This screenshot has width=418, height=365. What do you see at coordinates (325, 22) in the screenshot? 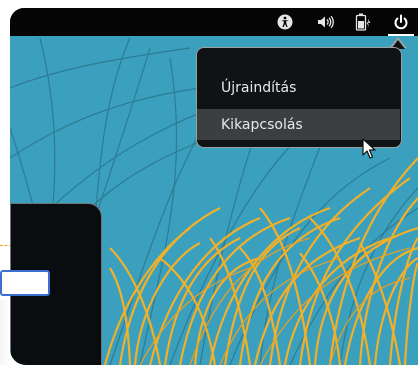
I see `volume-icon` at bounding box center [325, 22].